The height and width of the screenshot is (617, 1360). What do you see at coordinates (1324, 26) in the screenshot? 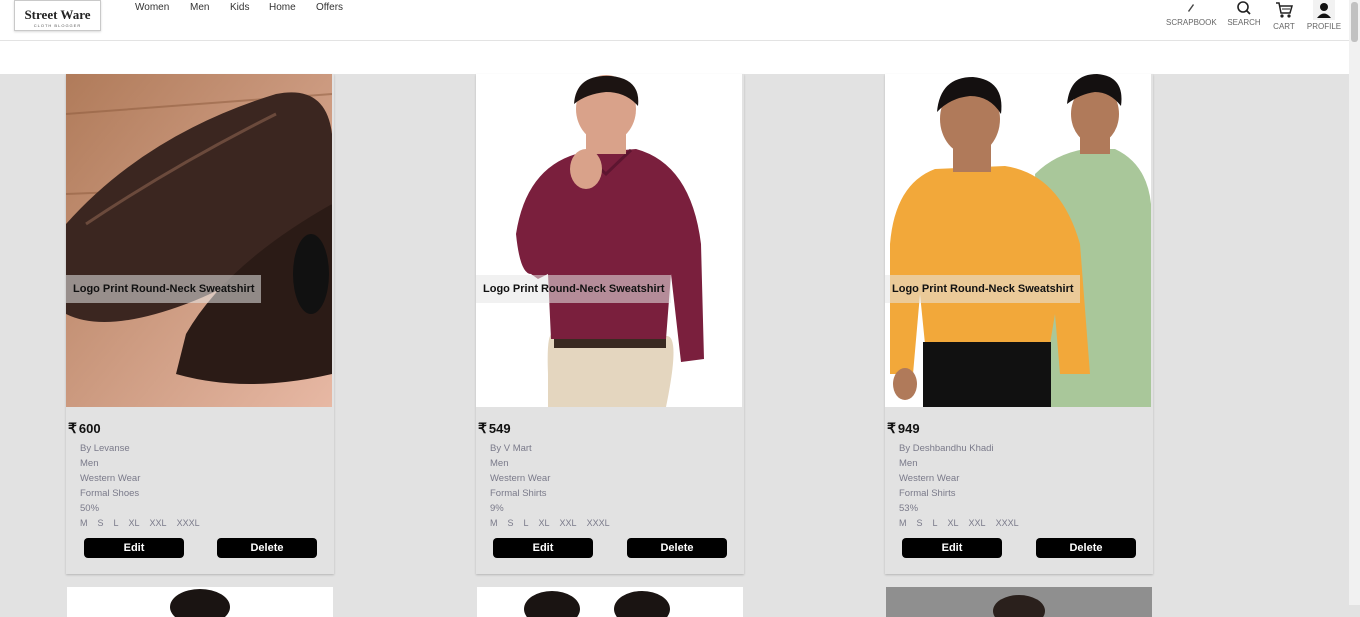
I see `profile-label: PROFILE` at bounding box center [1324, 26].